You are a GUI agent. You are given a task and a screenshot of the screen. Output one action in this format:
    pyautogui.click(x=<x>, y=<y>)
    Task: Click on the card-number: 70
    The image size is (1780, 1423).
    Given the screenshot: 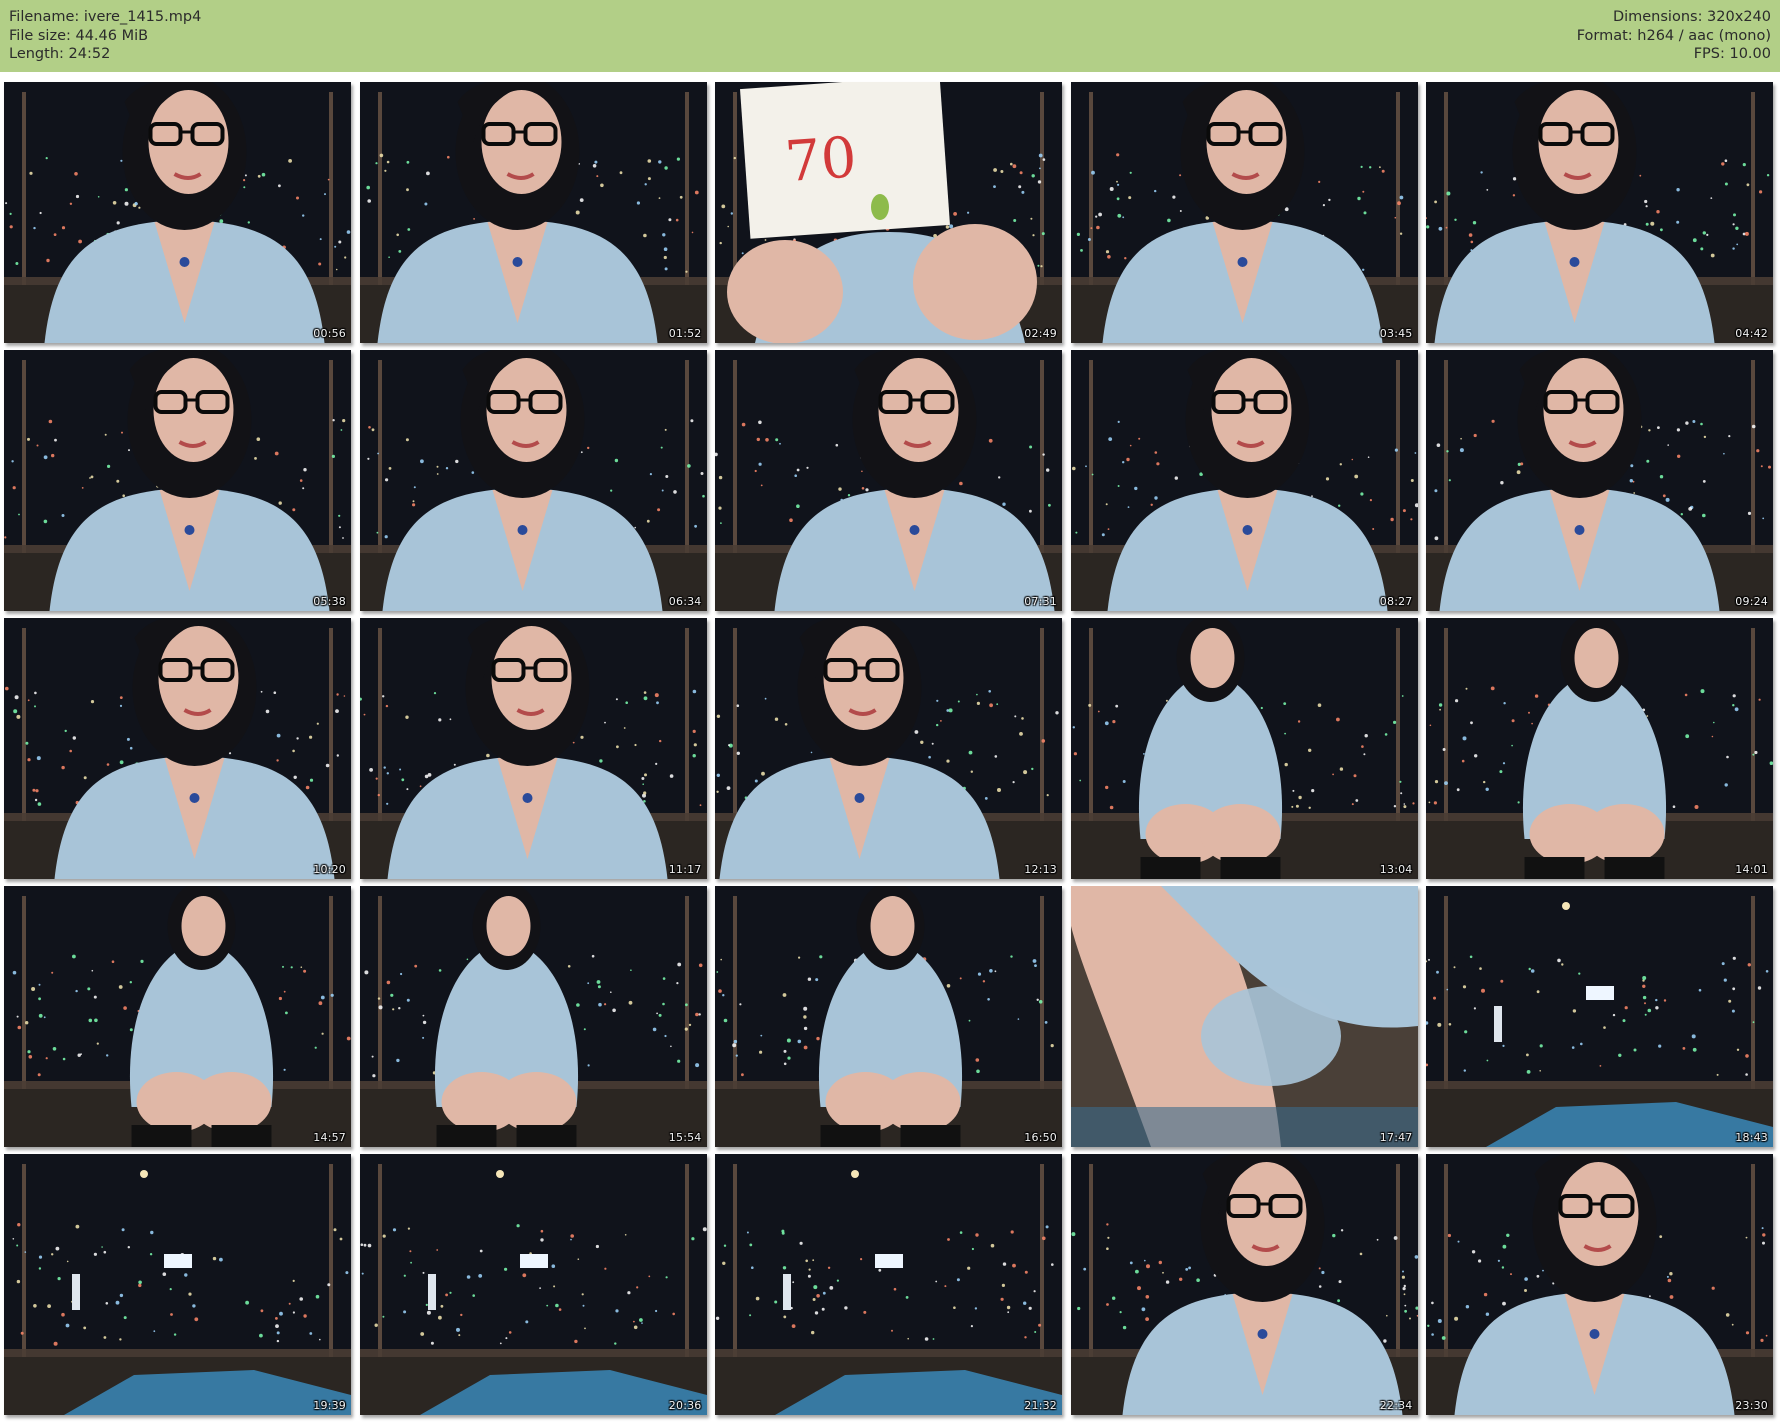 What is the action you would take?
    pyautogui.click(x=821, y=160)
    